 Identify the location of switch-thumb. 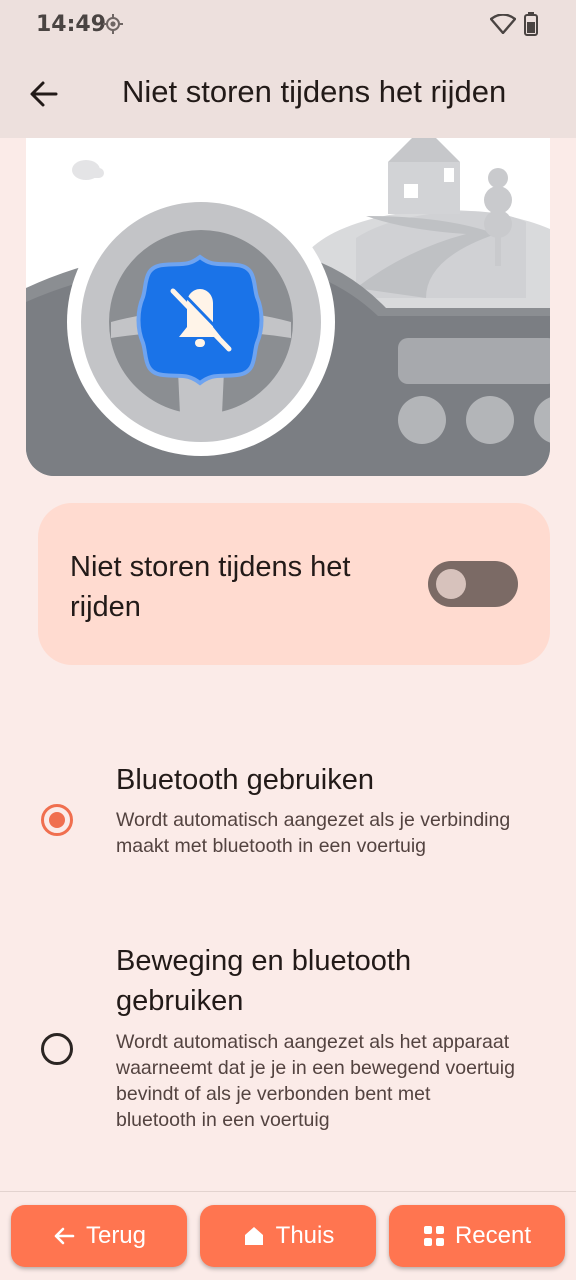
(451, 584).